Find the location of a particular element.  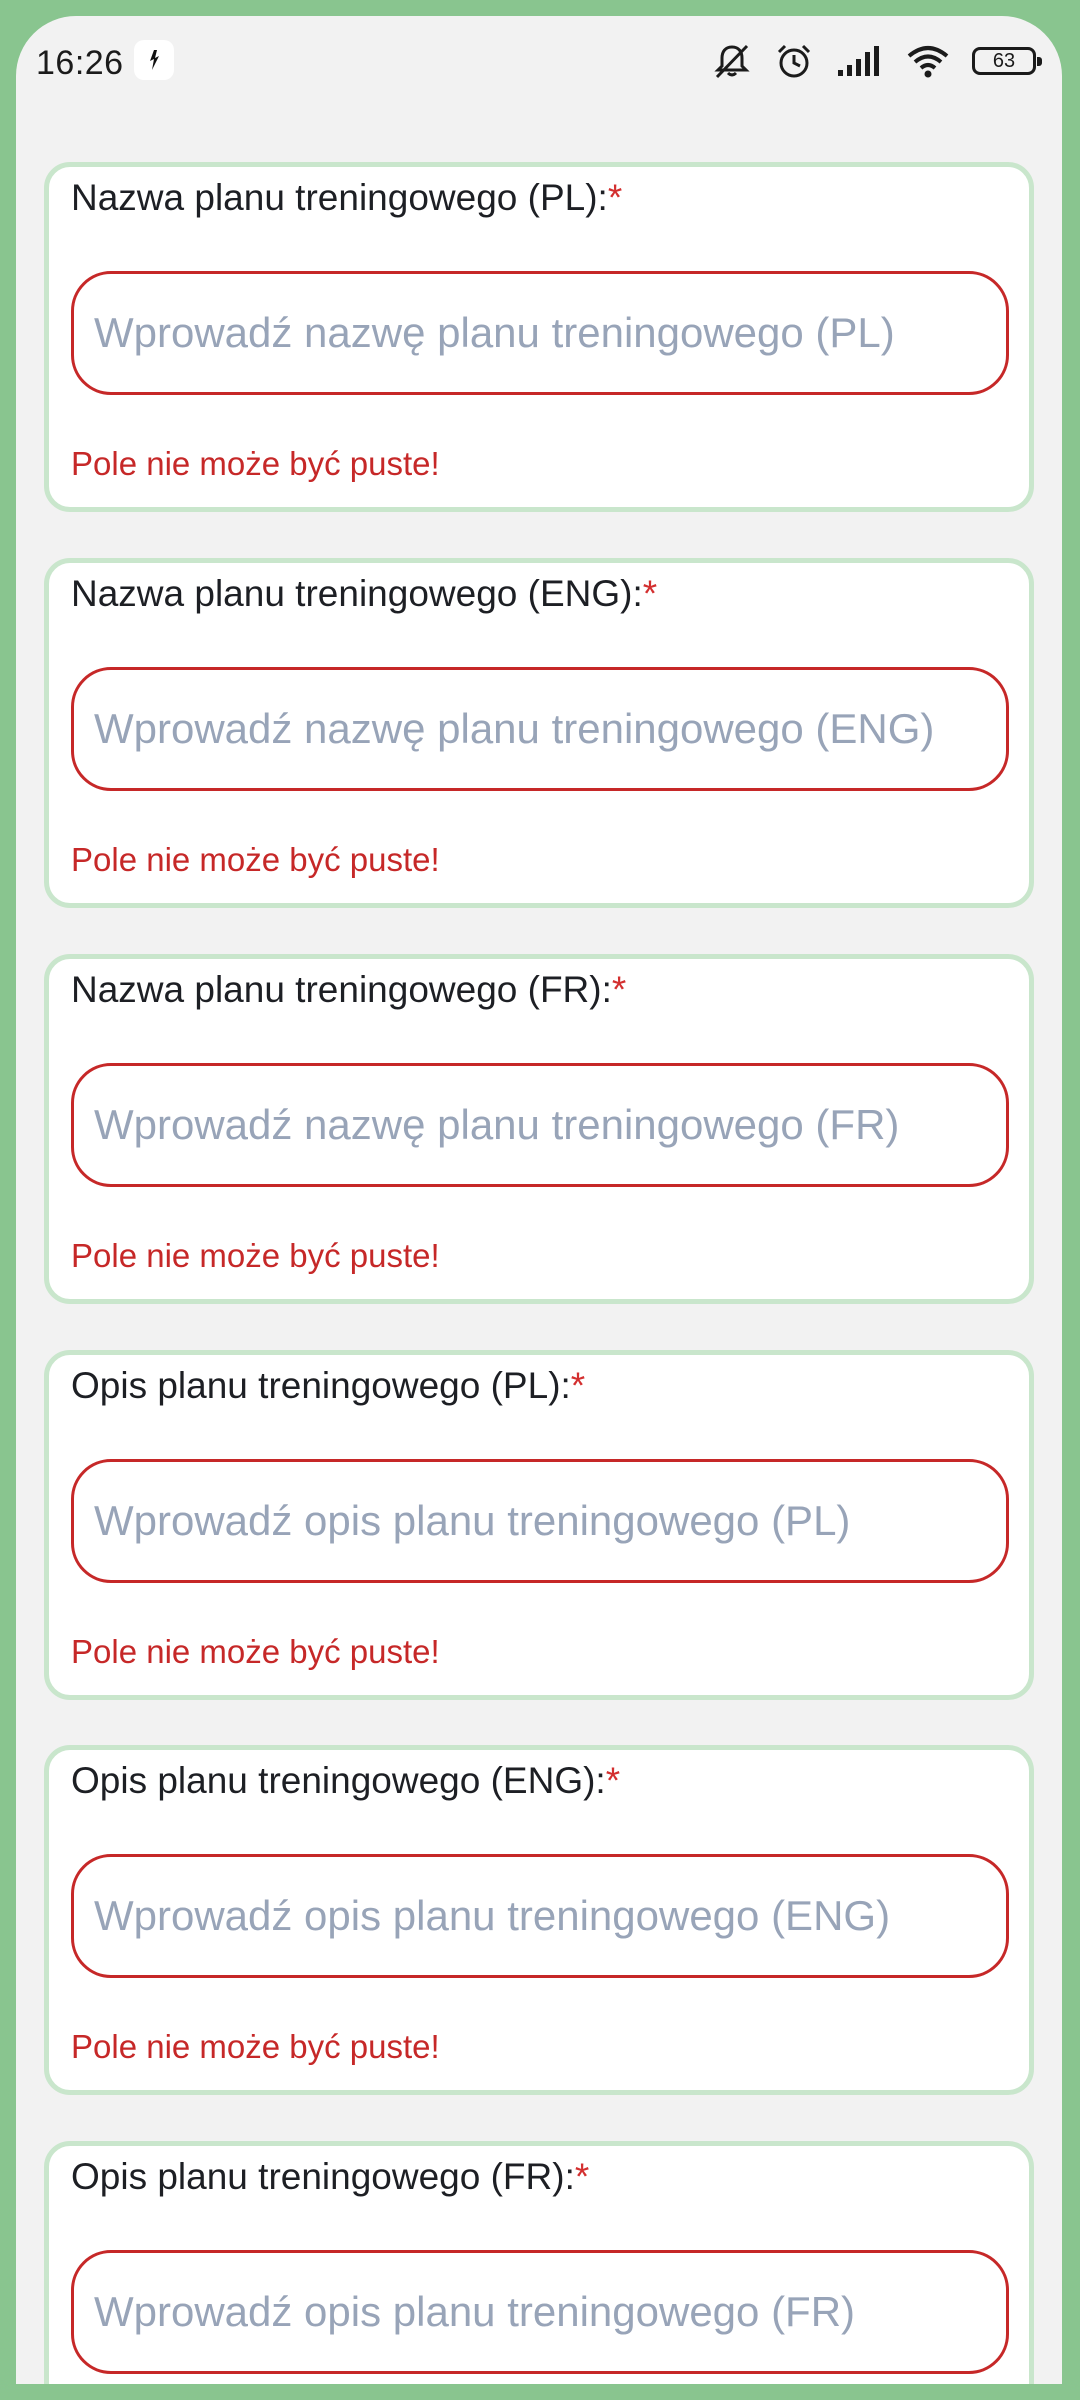

name-fr-input is located at coordinates (540, 1125).